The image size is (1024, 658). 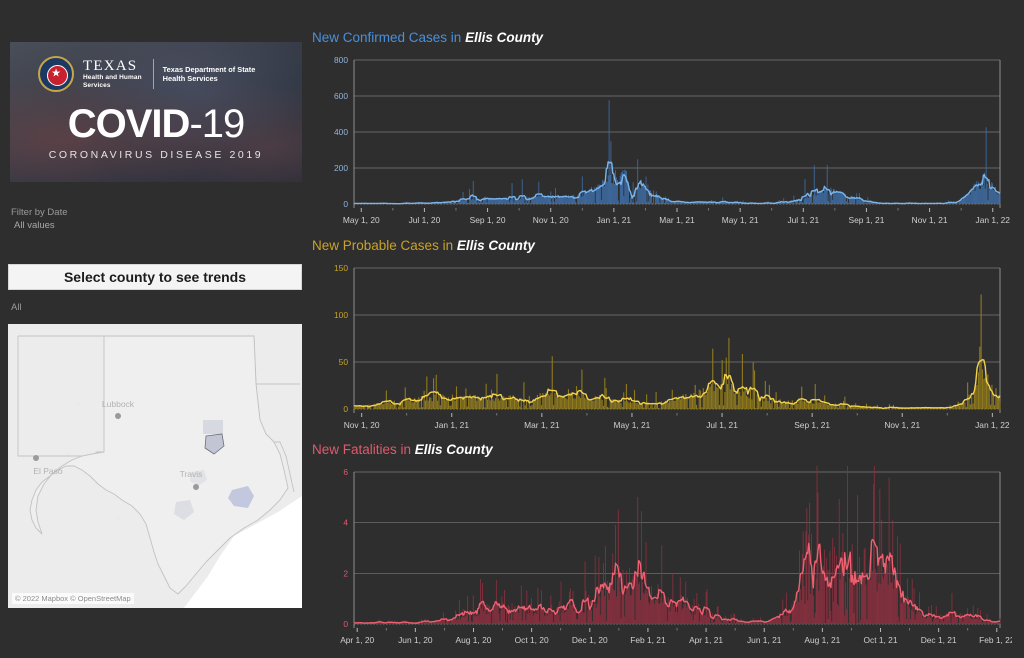 I want to click on map-attribution: © 2022 Mapbox © OpenStreetMap, so click(x=73, y=598).